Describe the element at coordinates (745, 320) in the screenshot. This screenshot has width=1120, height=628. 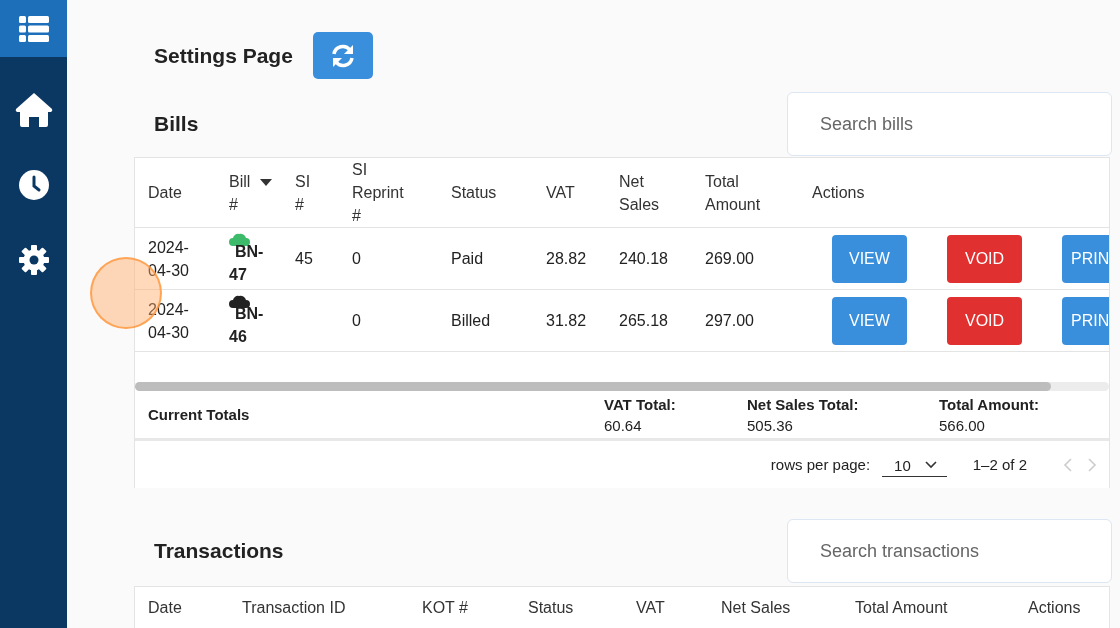
I see `table-cell: 297.00` at that location.